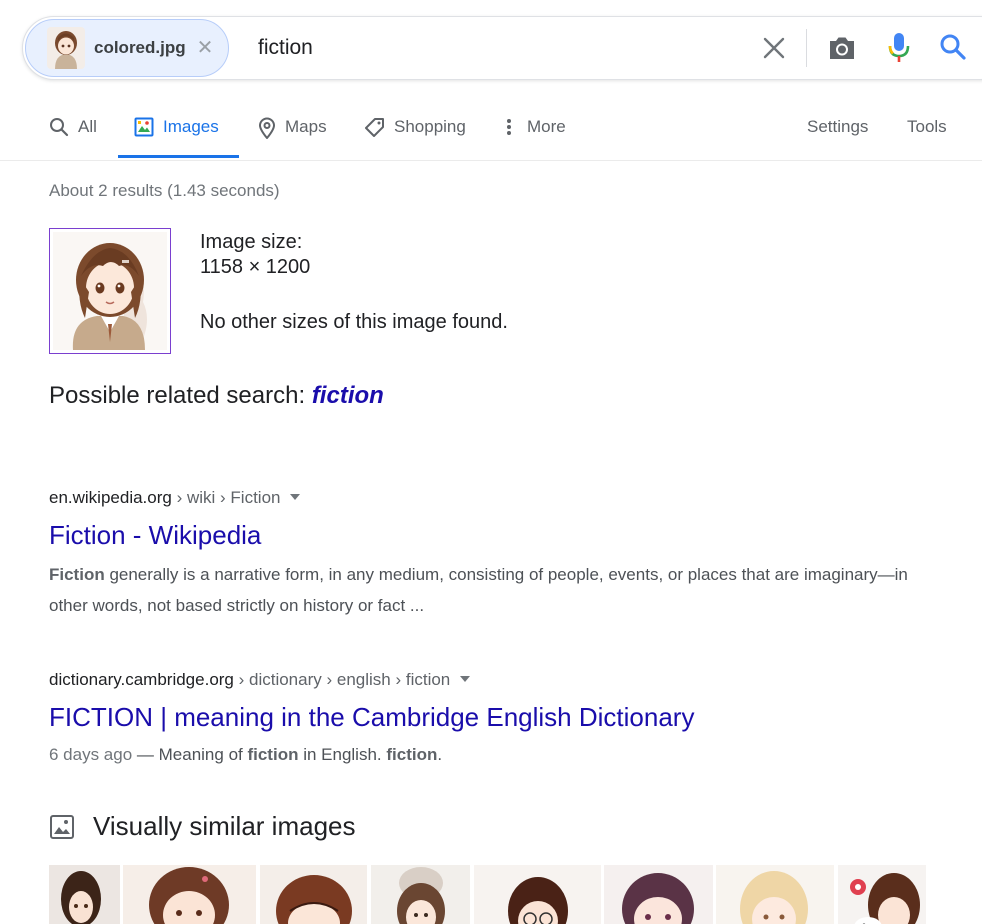 The height and width of the screenshot is (924, 982). I want to click on tab-shopping: Shopping, so click(415, 134).